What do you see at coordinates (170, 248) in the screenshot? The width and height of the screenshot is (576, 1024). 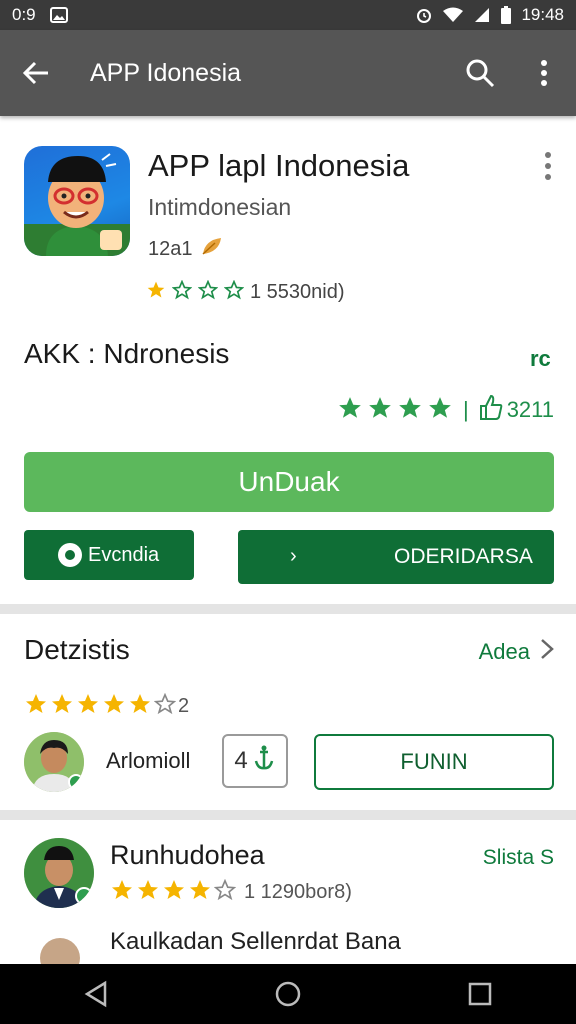 I see `app-size: 12a1` at bounding box center [170, 248].